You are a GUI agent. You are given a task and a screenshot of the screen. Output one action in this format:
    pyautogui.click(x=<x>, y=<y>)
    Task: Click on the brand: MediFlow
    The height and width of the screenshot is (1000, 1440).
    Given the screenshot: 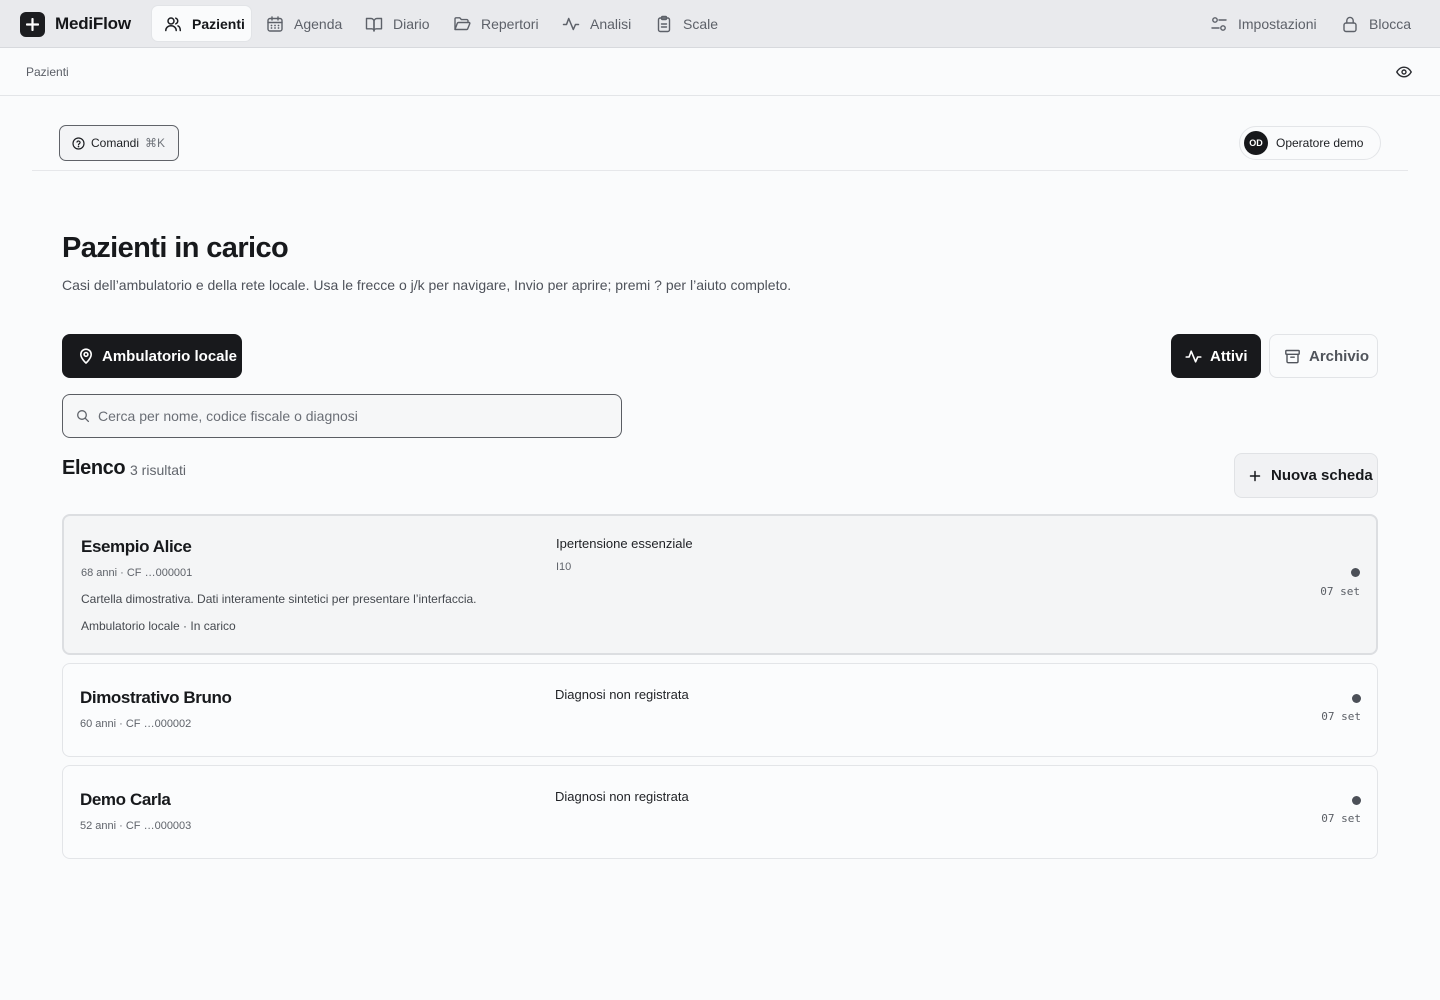 What is the action you would take?
    pyautogui.click(x=75, y=24)
    